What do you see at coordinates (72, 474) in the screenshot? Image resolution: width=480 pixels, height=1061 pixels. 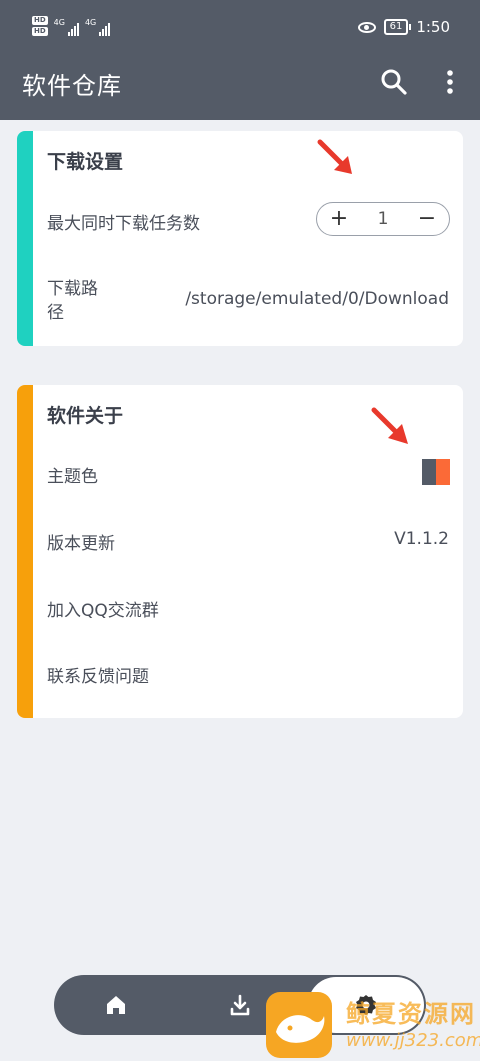 I see `theme-color-label: 主题色` at bounding box center [72, 474].